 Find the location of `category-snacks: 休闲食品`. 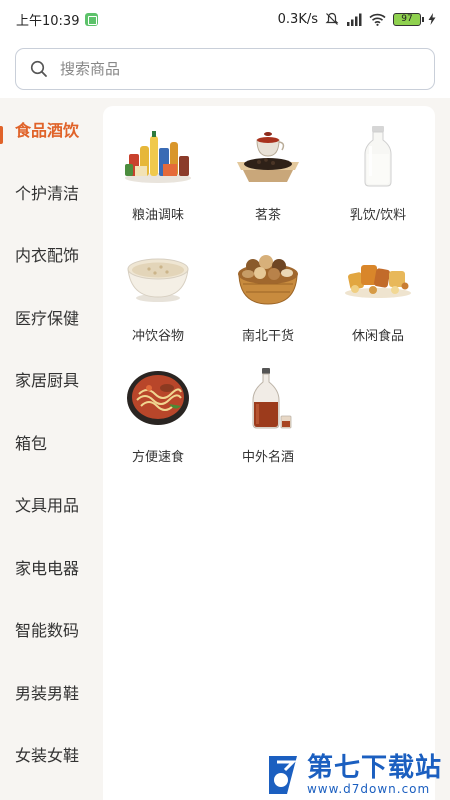

category-snacks: 休闲食品 is located at coordinates (378, 301).